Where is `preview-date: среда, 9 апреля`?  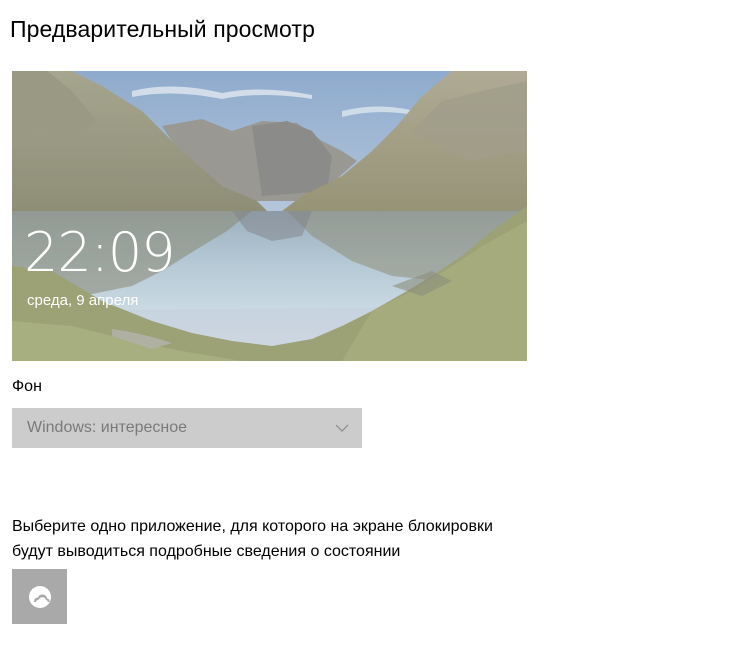 preview-date: среда, 9 апреля is located at coordinates (83, 300).